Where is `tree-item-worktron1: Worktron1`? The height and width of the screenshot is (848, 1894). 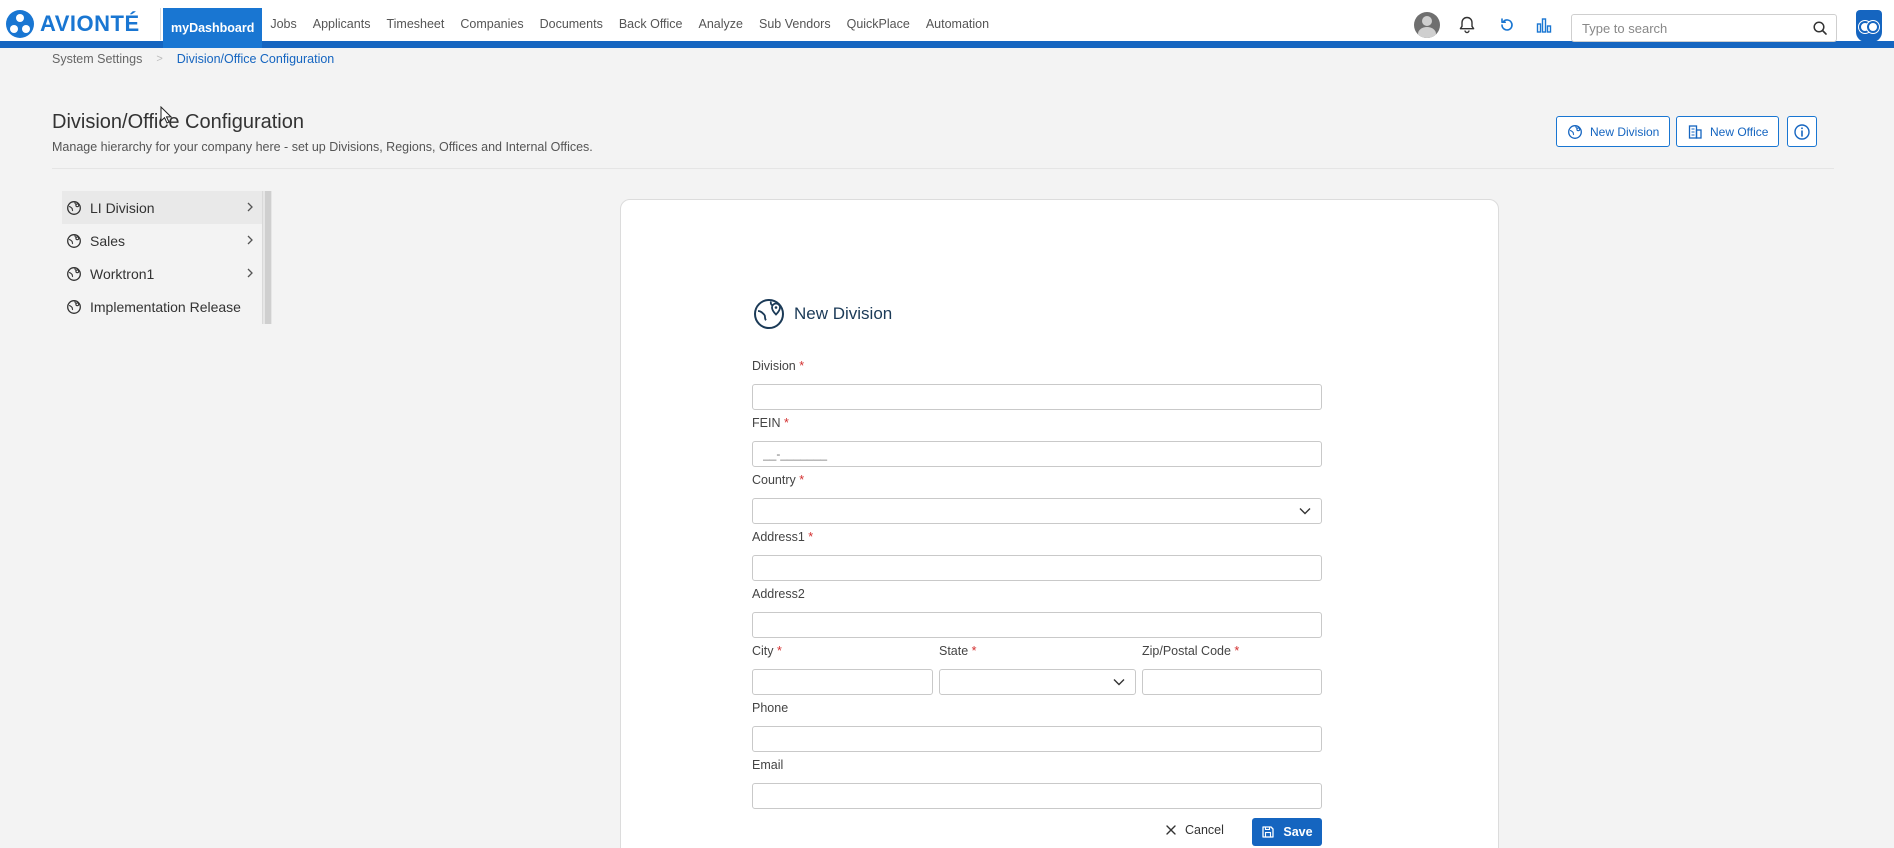 tree-item-worktron1: Worktron1 is located at coordinates (162, 273).